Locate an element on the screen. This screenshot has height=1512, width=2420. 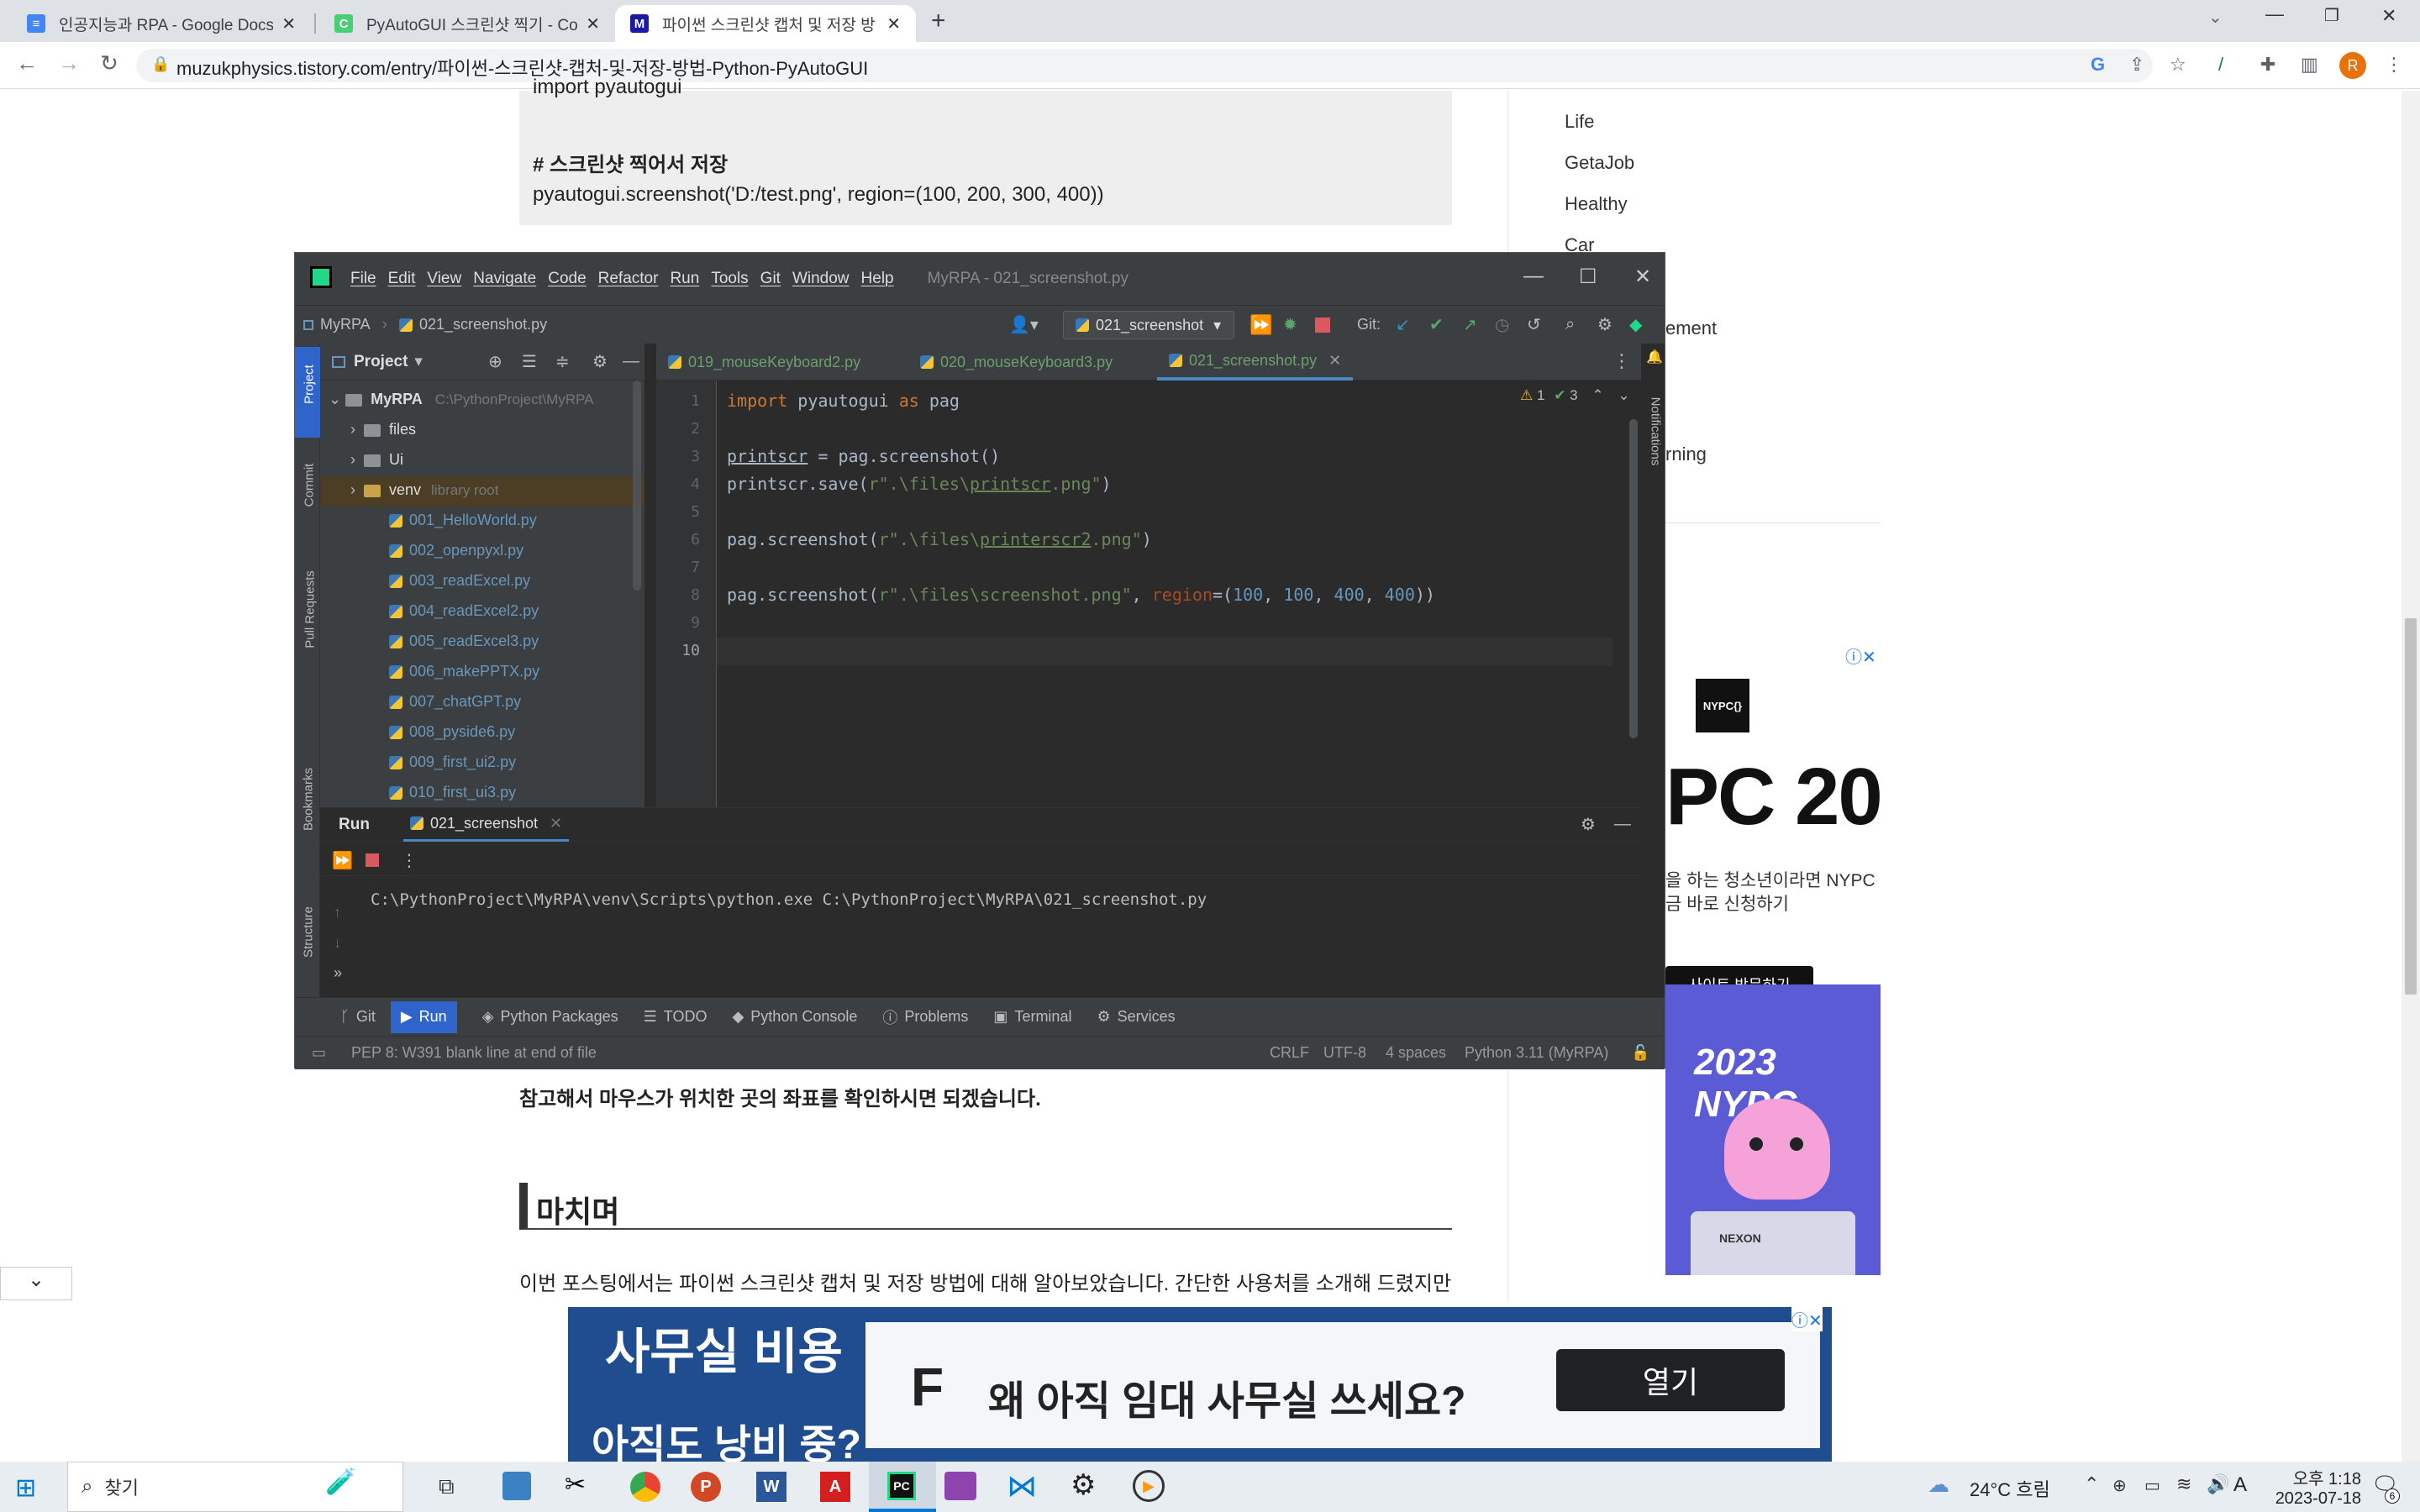
services-button: ⚙ Services is located at coordinates (1136, 1017).